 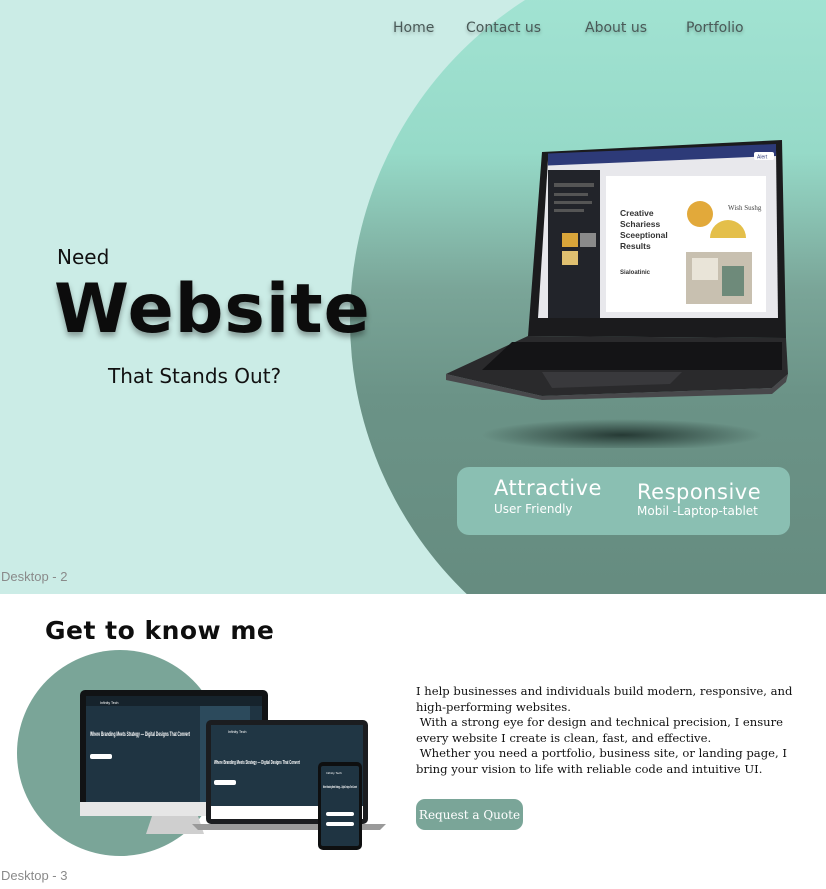 What do you see at coordinates (640, 224) in the screenshot?
I see `svg-text: Schariess` at bounding box center [640, 224].